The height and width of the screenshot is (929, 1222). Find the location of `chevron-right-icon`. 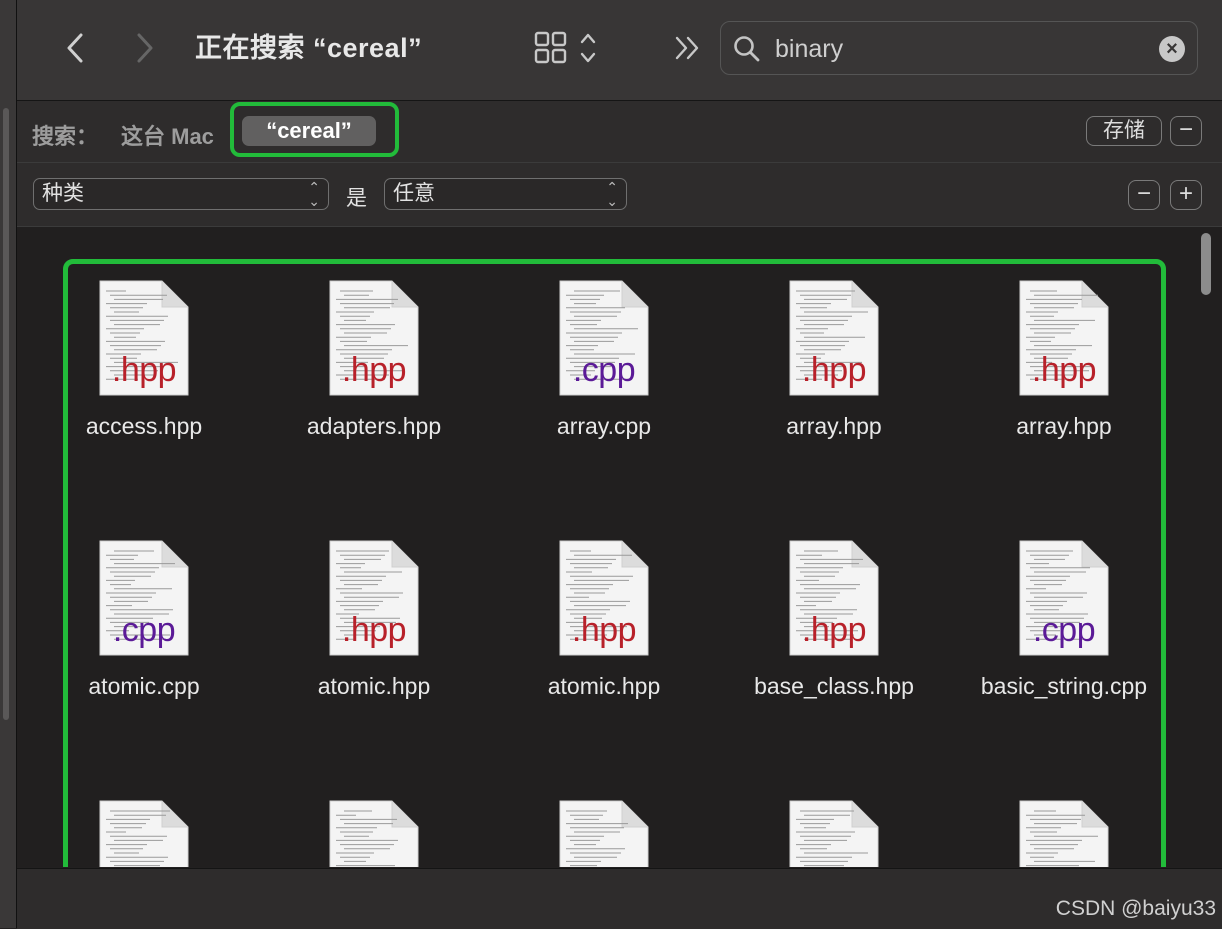

chevron-right-icon is located at coordinates (145, 48).